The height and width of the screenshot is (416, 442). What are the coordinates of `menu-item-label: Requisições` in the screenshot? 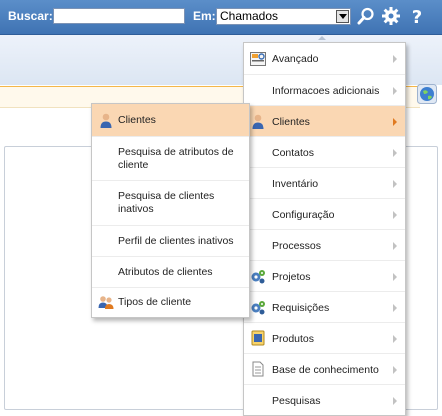 It's located at (301, 308).